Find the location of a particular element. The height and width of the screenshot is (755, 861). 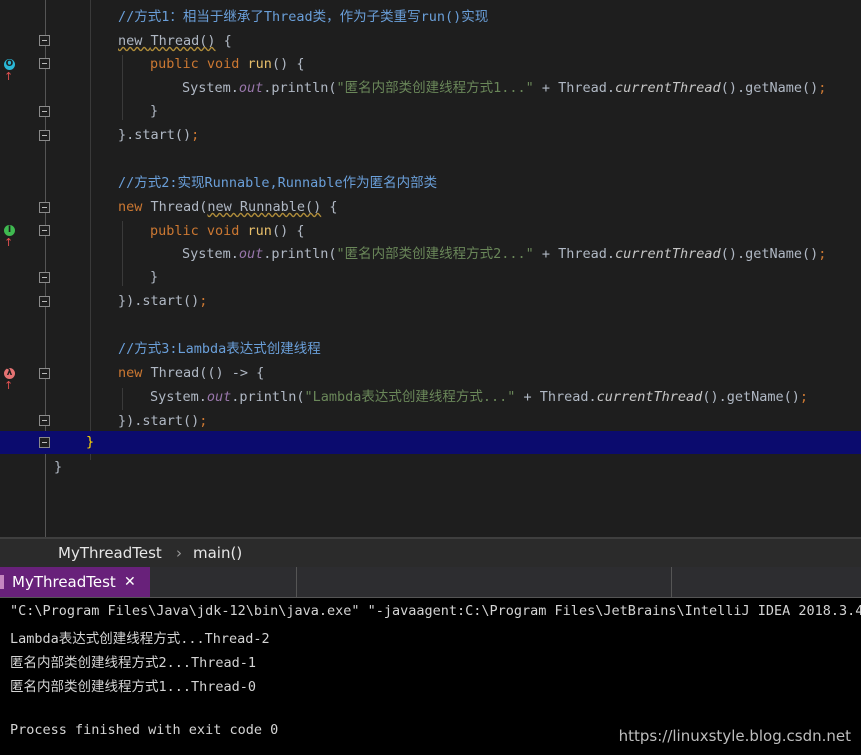

code-line: //方式1：相当于继承了Thread类，作为子类重写run()实现 is located at coordinates (430, 17).